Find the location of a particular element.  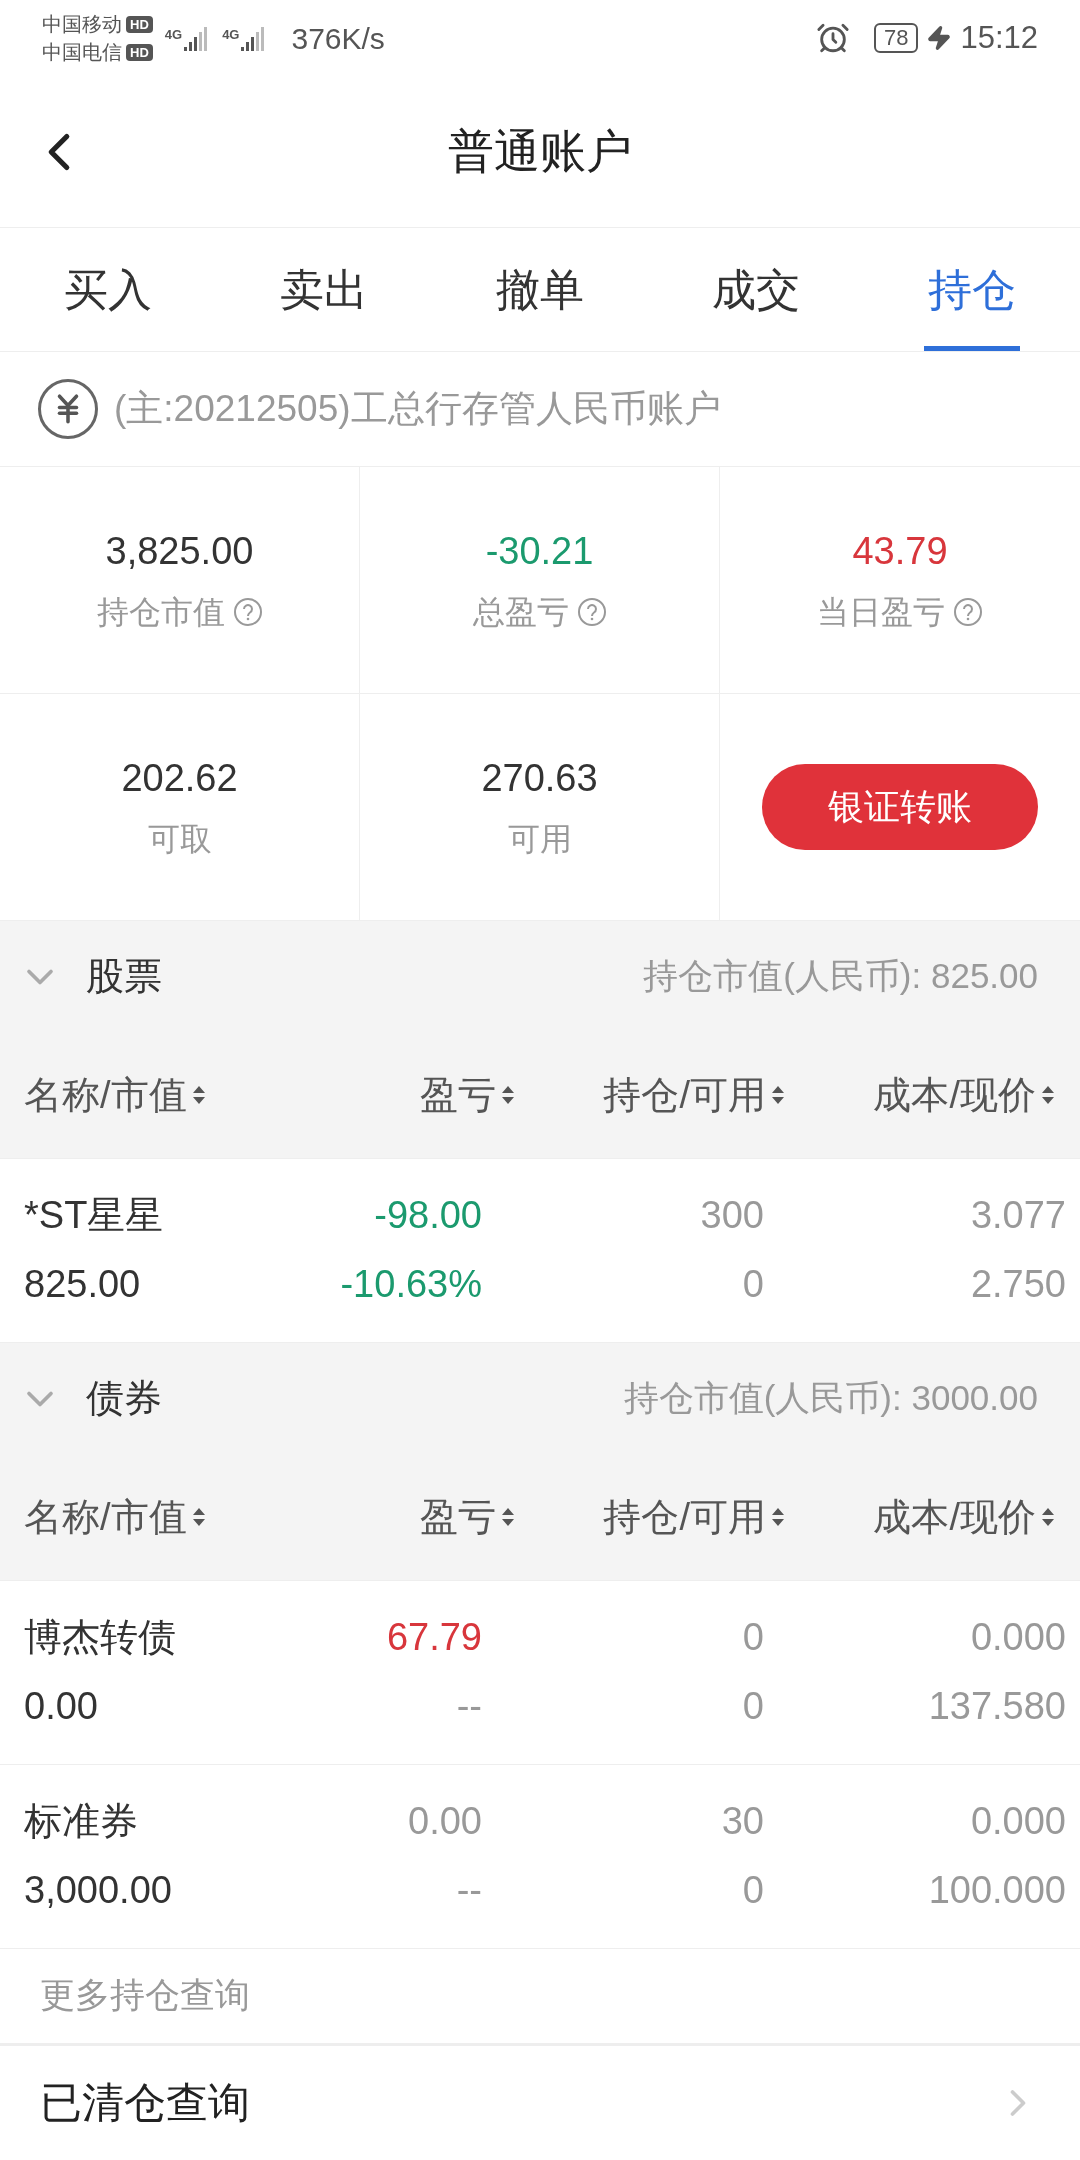

page-title: 普通账户 is located at coordinates (540, 152).